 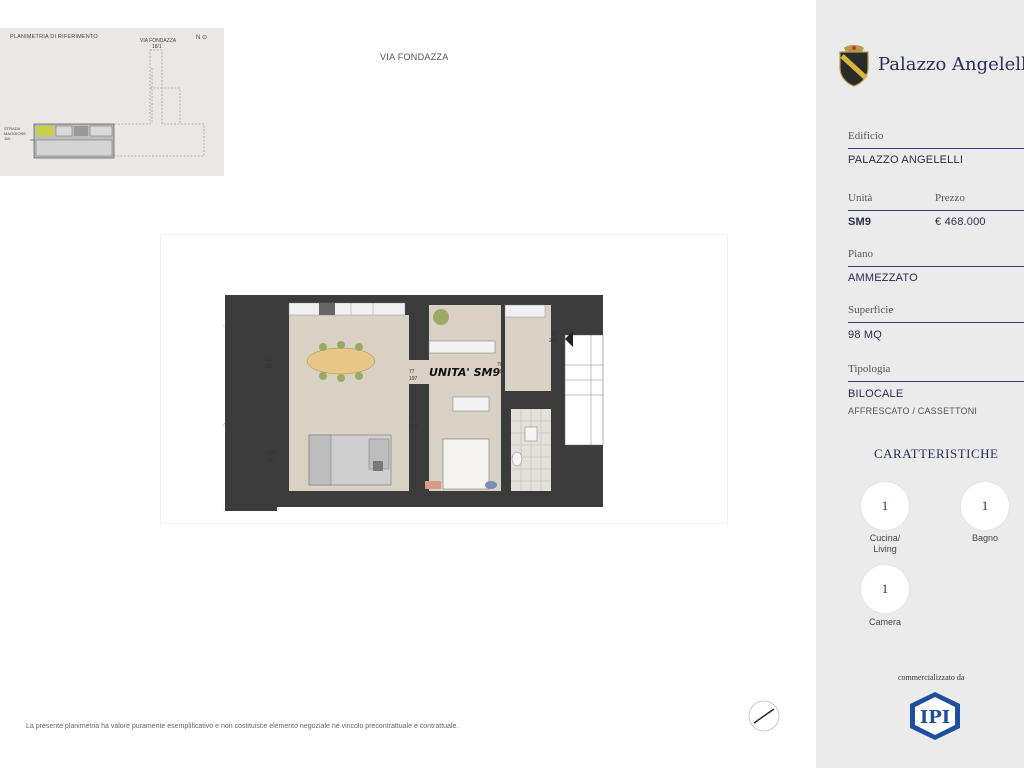 I want to click on edificio-label: Edificio, so click(x=866, y=136).